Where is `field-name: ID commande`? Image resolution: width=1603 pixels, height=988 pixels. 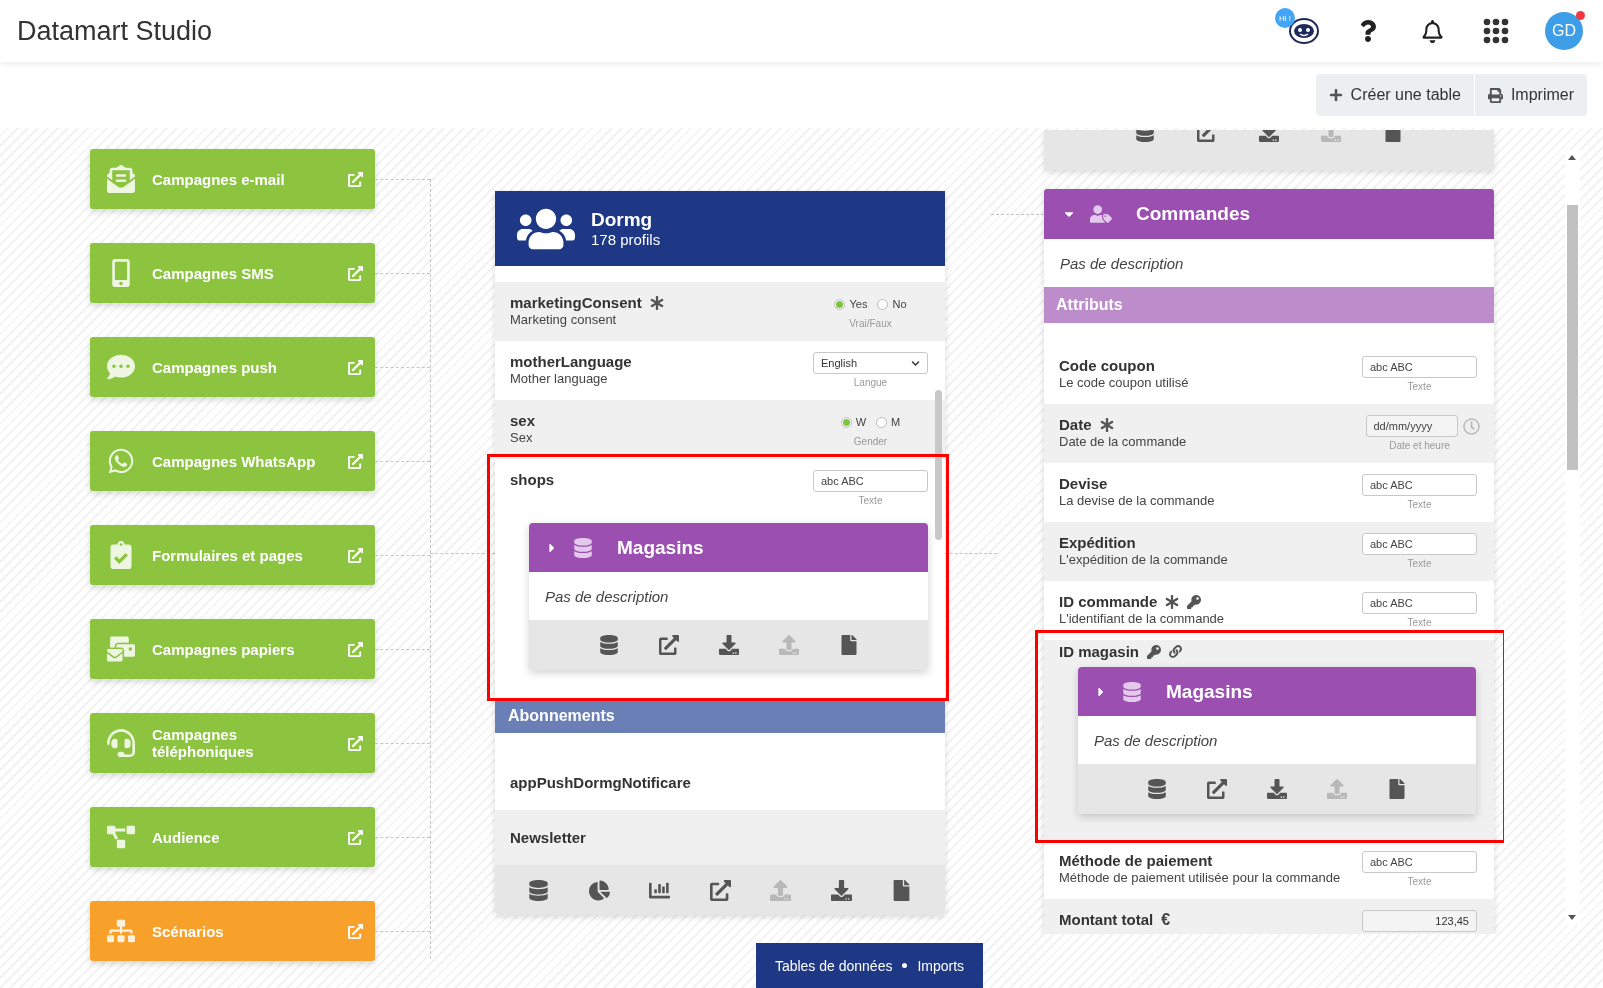 field-name: ID commande is located at coordinates (1108, 601).